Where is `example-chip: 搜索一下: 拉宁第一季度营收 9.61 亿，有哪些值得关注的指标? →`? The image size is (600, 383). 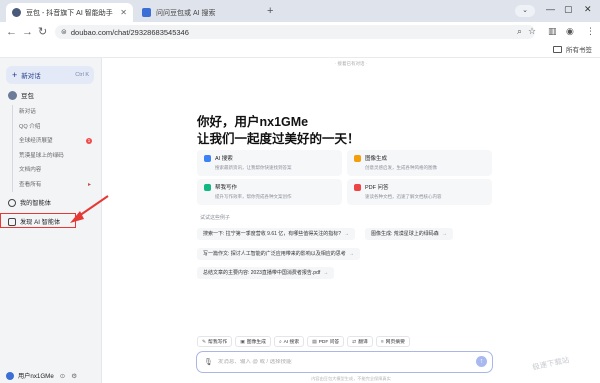 example-chip: 搜索一下: 拉宁第一季度营收 9.61 亿，有哪些值得关注的指标? → is located at coordinates (276, 234).